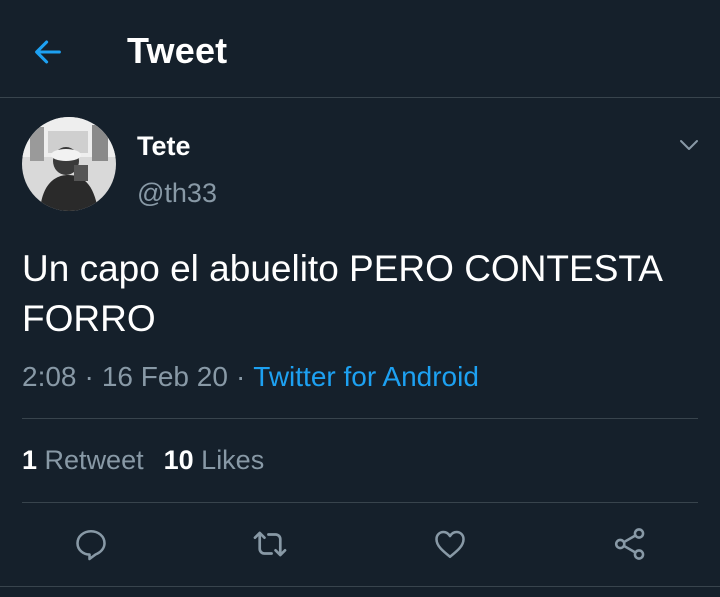  I want to click on chevron-down-icon, so click(689, 145).